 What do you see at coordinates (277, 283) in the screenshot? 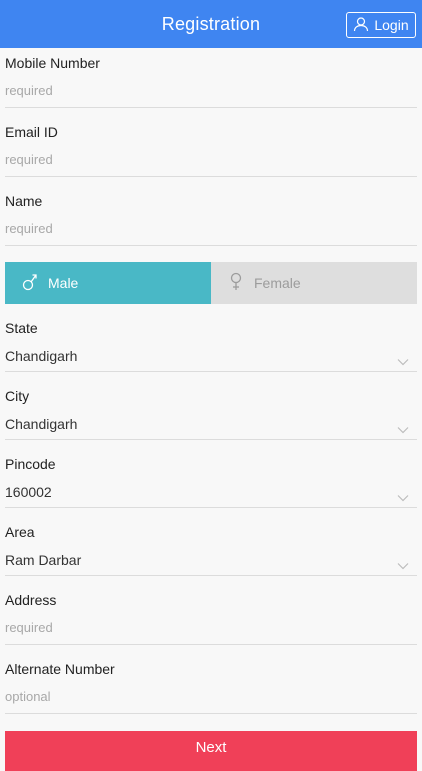
I see `female-label: Female` at bounding box center [277, 283].